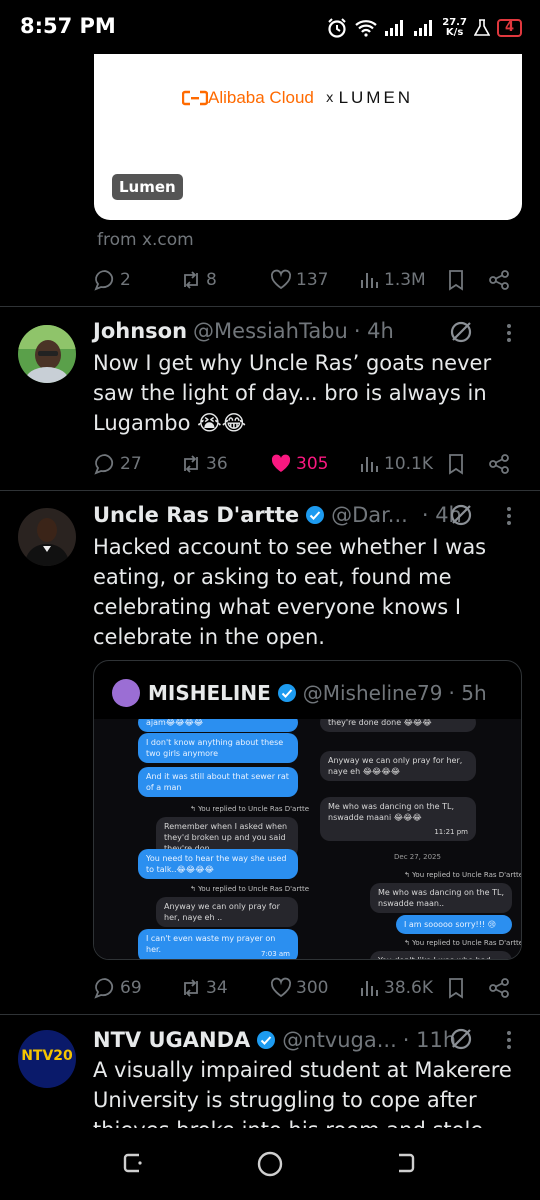 This screenshot has width=540, height=1200. What do you see at coordinates (467, 693) in the screenshot?
I see `quoted-tweet-time: · 5h` at bounding box center [467, 693].